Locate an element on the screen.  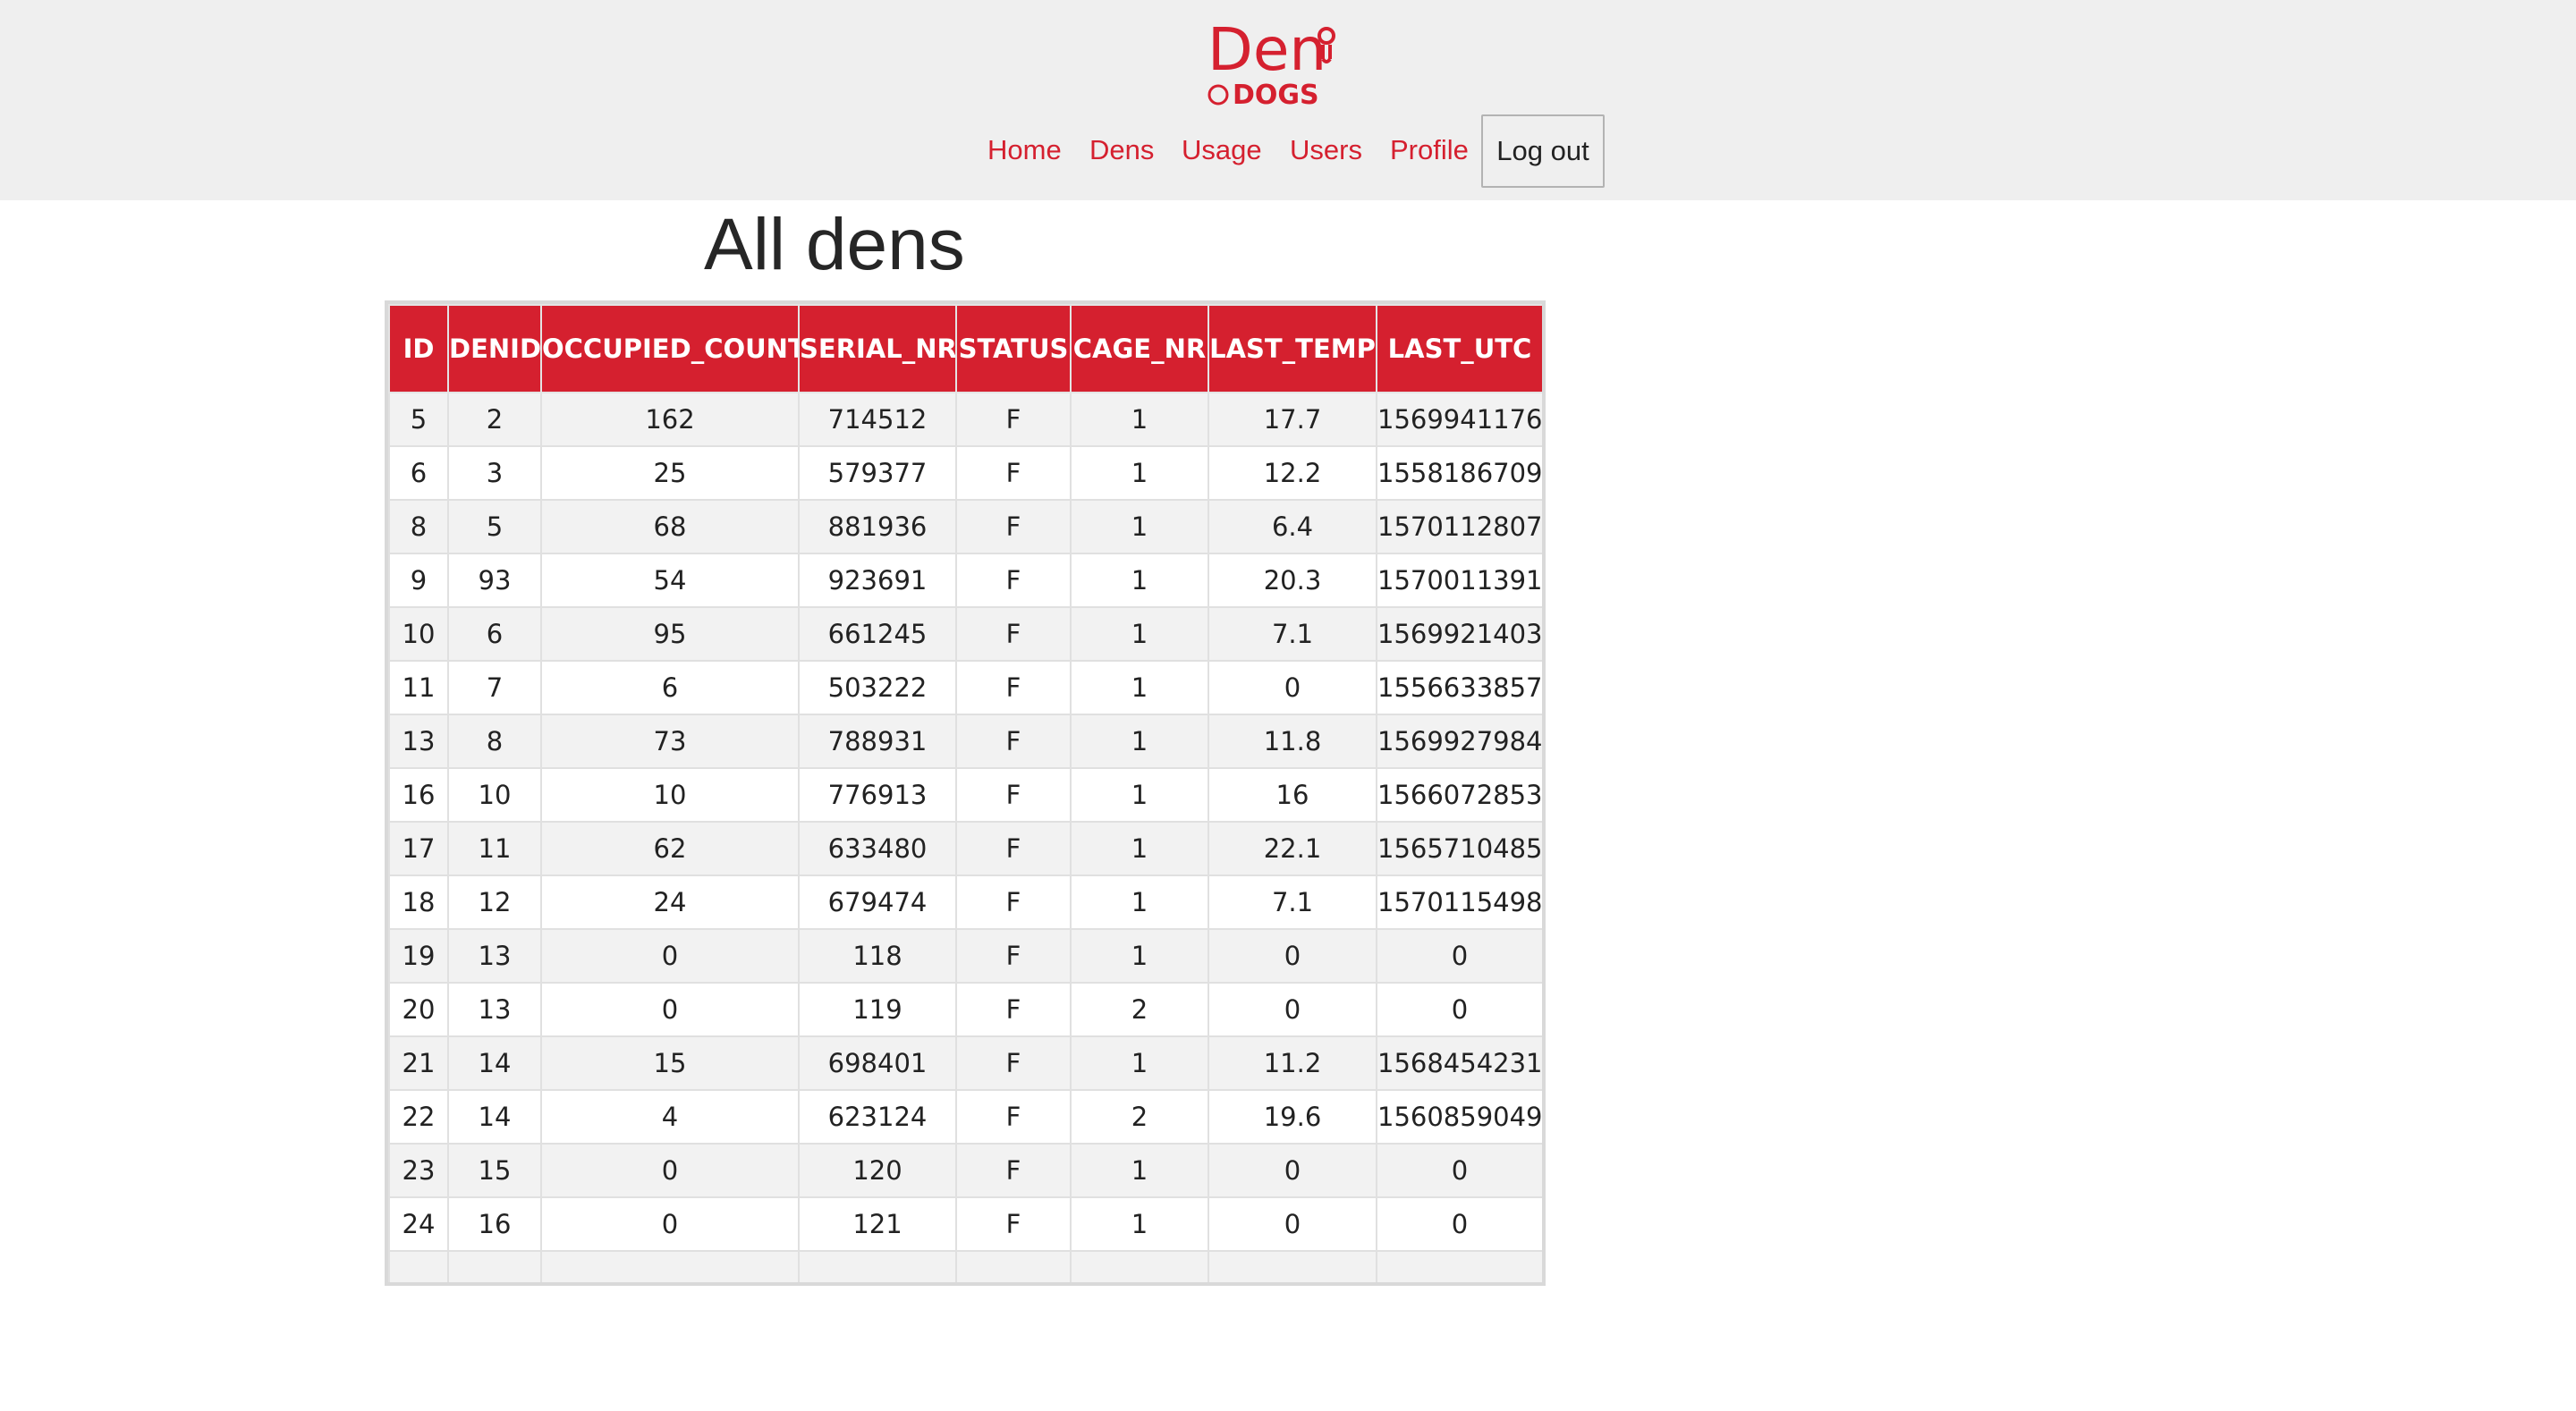
main-nav: Home Dens Usage Users Profile is located at coordinates (1288, 150).